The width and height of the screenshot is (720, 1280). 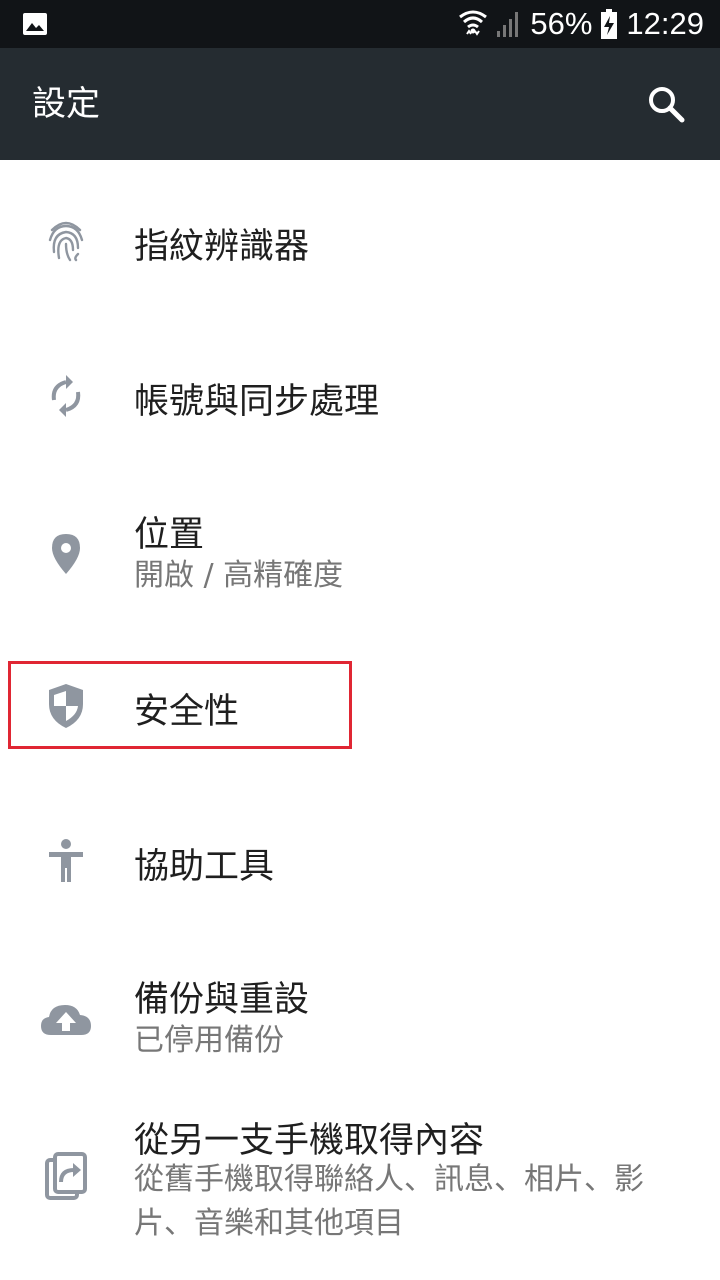 I want to click on wifi-icon, so click(x=473, y=23).